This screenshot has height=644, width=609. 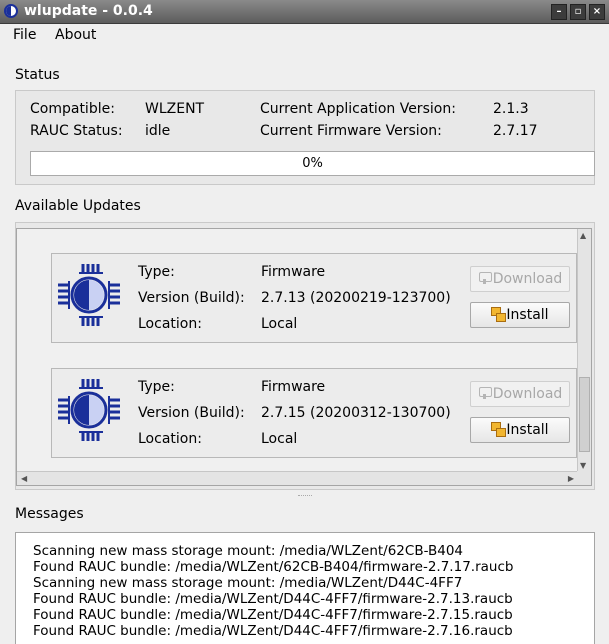 I want to click on scroll-up-icon: ▲, so click(x=583, y=235).